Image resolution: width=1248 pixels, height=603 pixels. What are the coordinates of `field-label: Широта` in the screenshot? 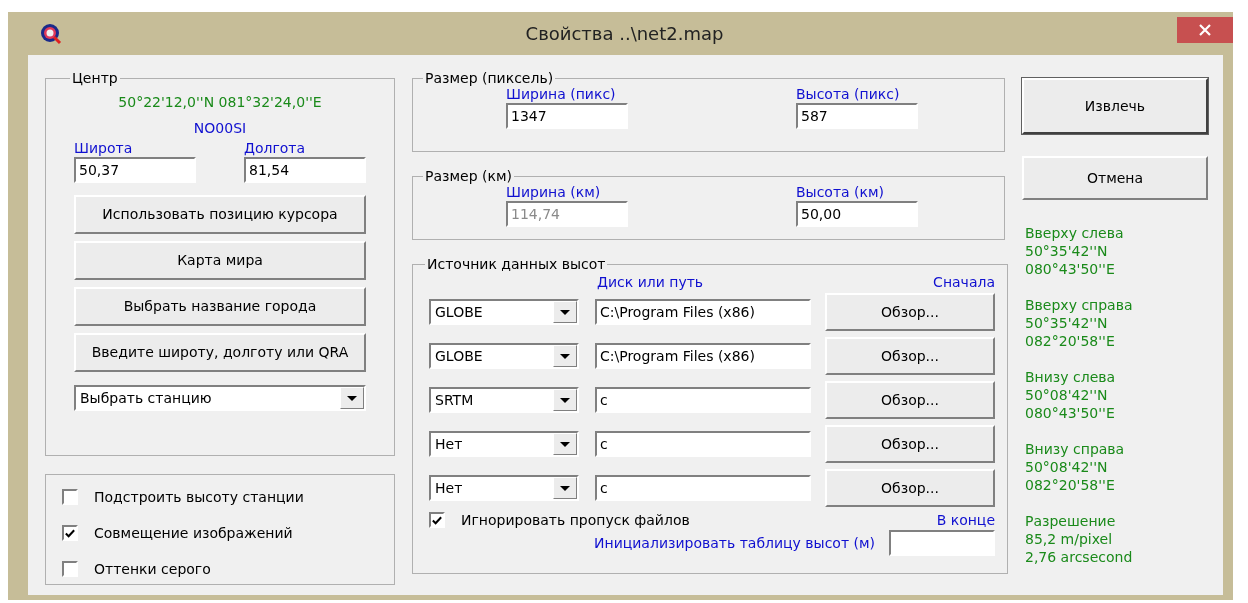 It's located at (104, 148).